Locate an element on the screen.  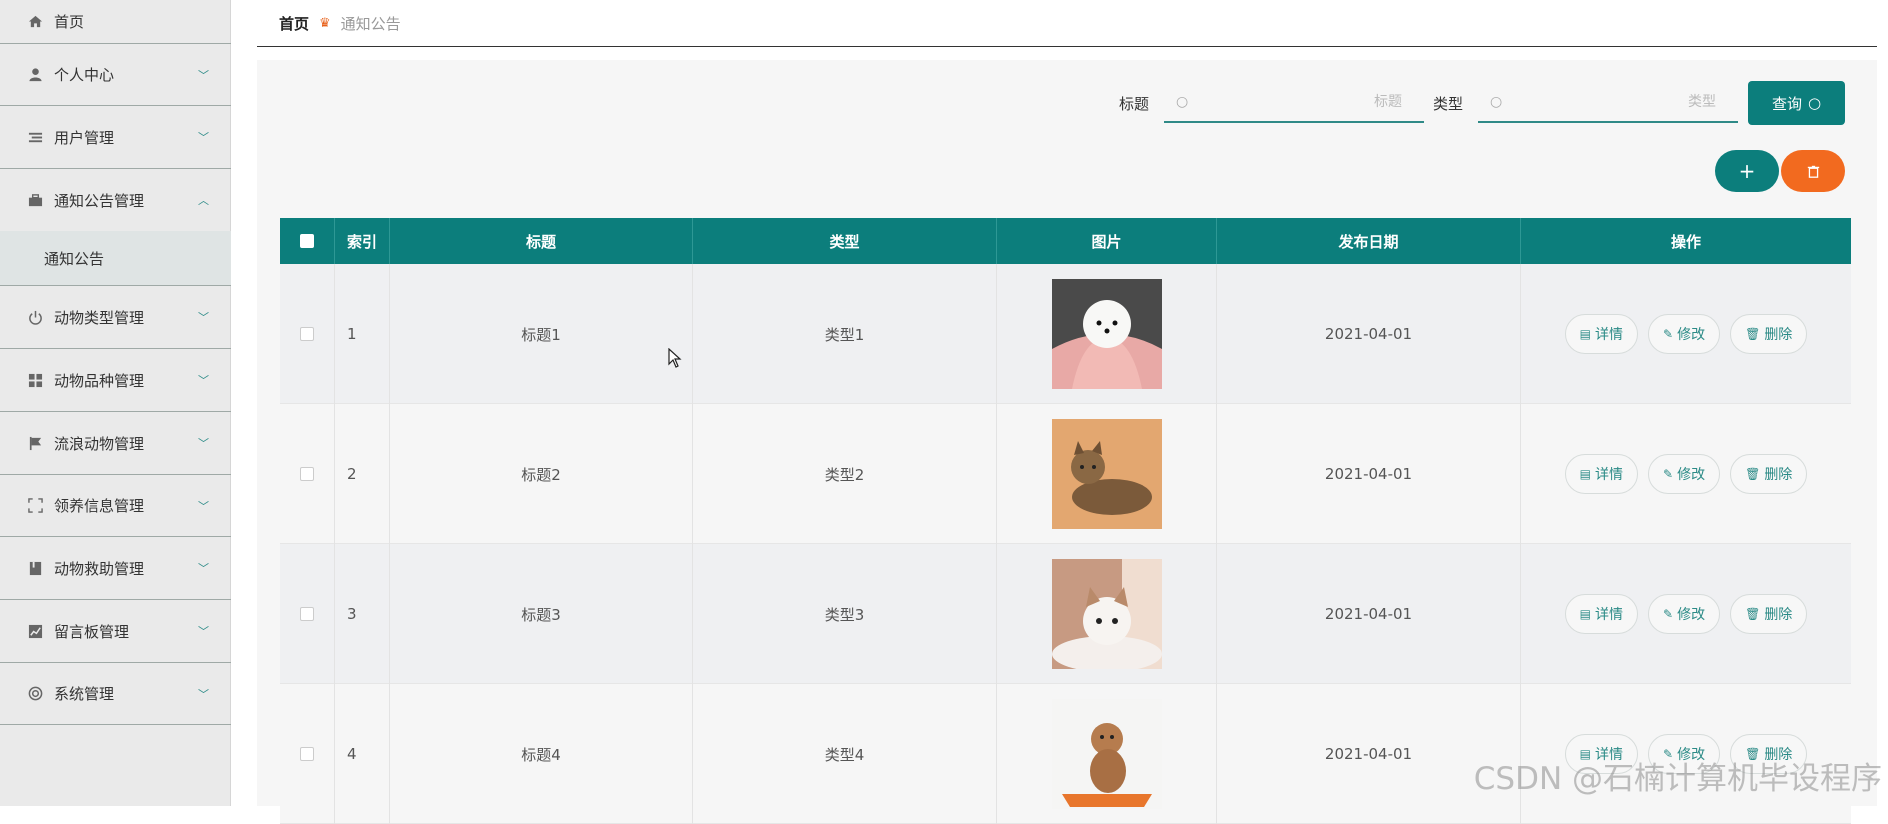
breadcrumb-home: 首页 is located at coordinates (294, 23).